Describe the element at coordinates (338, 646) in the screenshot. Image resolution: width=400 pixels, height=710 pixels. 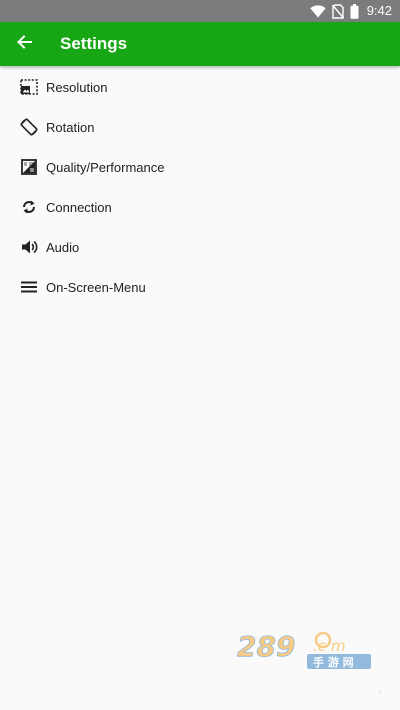
I see `svg-text: m` at that location.